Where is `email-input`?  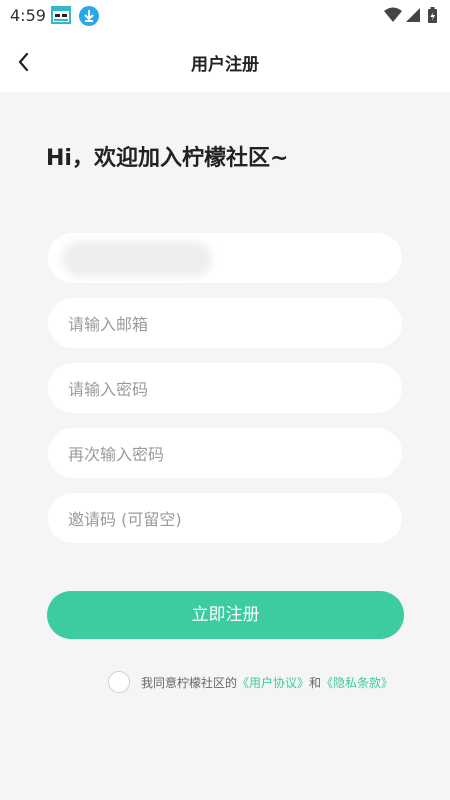 email-input is located at coordinates (227, 324).